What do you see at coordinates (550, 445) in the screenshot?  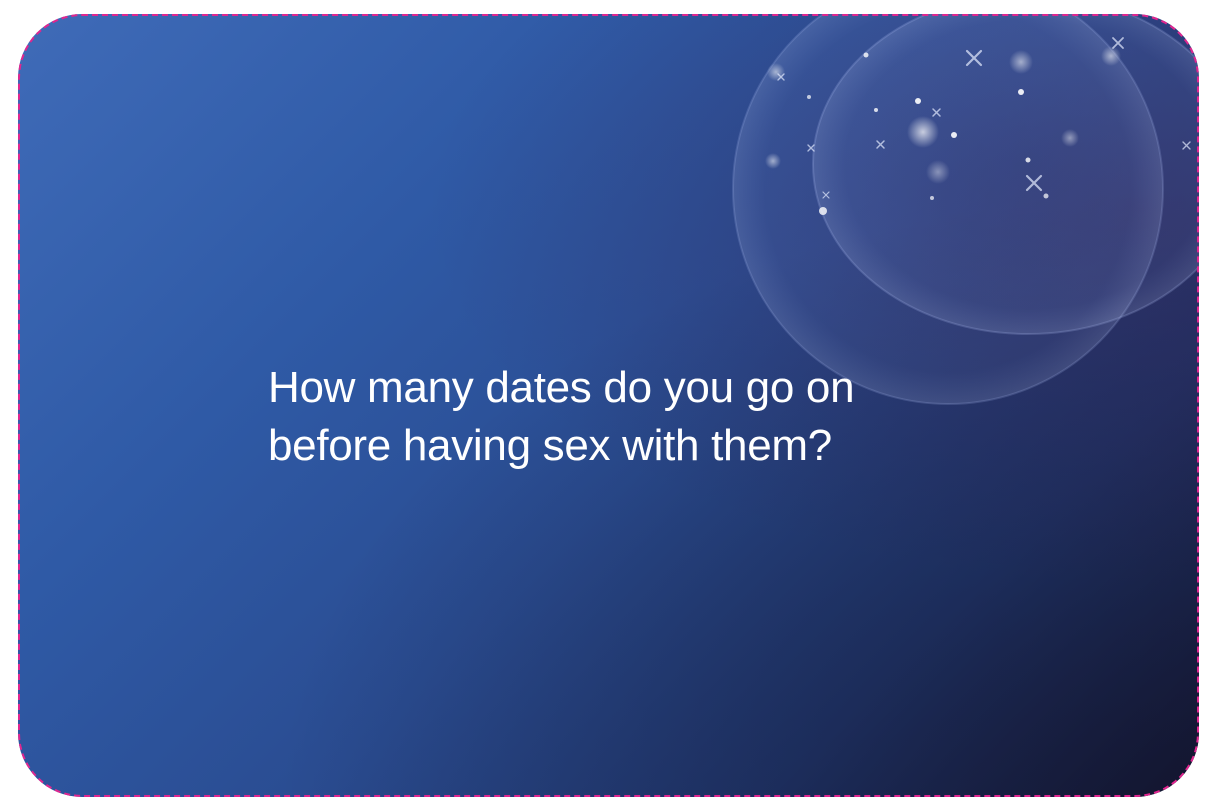 I see `question-line-2: before having sex with them?` at bounding box center [550, 445].